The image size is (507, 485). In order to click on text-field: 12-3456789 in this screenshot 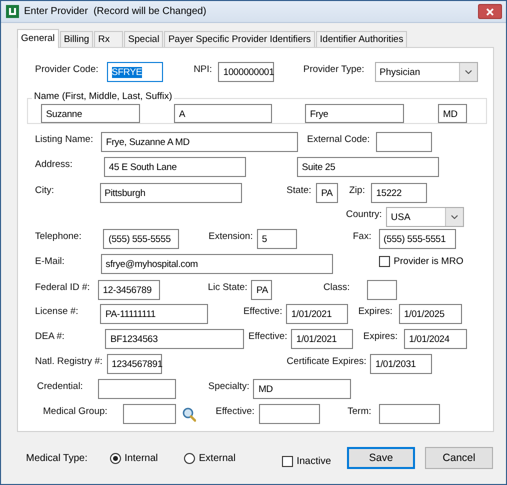, I will do `click(129, 290)`.